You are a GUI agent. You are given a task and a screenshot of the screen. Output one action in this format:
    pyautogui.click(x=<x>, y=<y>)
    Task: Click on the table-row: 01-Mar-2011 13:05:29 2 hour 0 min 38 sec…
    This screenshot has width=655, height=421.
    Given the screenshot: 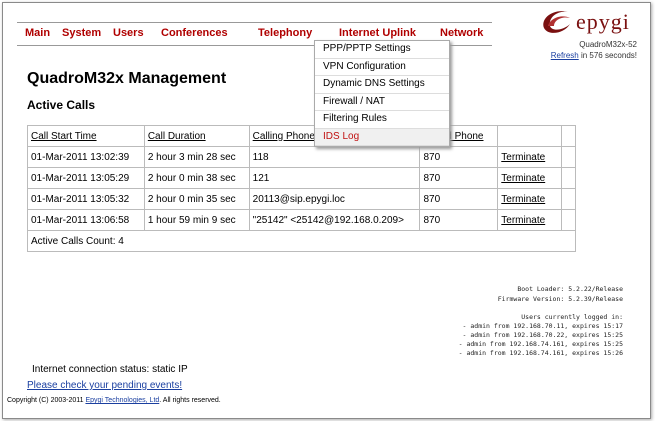 What is the action you would take?
    pyautogui.click(x=301, y=178)
    